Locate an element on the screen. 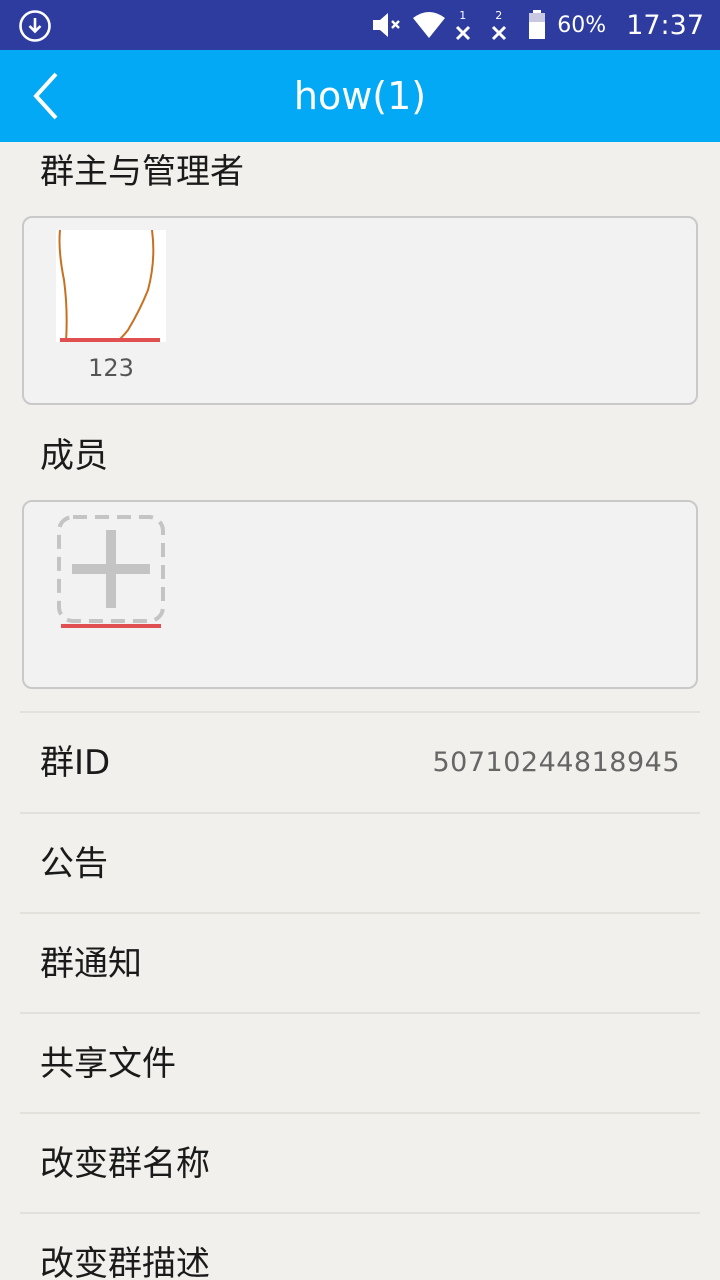 This screenshot has width=720, height=1280. battery-percent: 60% is located at coordinates (582, 25).